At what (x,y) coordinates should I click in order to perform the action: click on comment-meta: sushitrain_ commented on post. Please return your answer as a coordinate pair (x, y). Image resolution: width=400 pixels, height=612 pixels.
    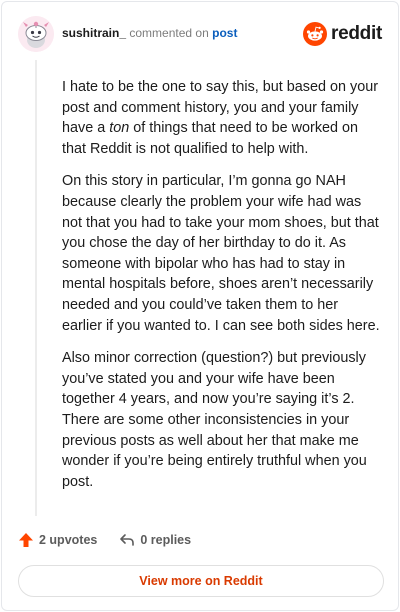
    Looking at the image, I should click on (149, 33).